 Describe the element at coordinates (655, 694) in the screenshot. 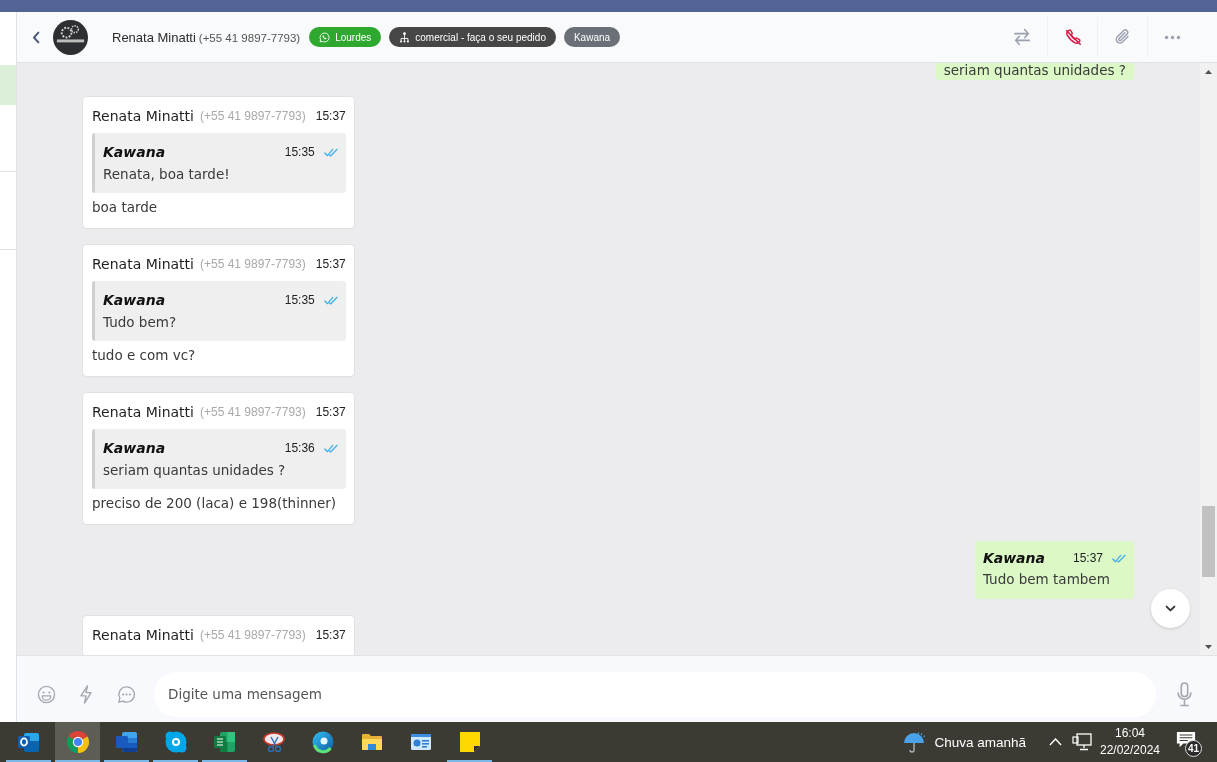

I see `message-input: Digite uma mensagem` at that location.